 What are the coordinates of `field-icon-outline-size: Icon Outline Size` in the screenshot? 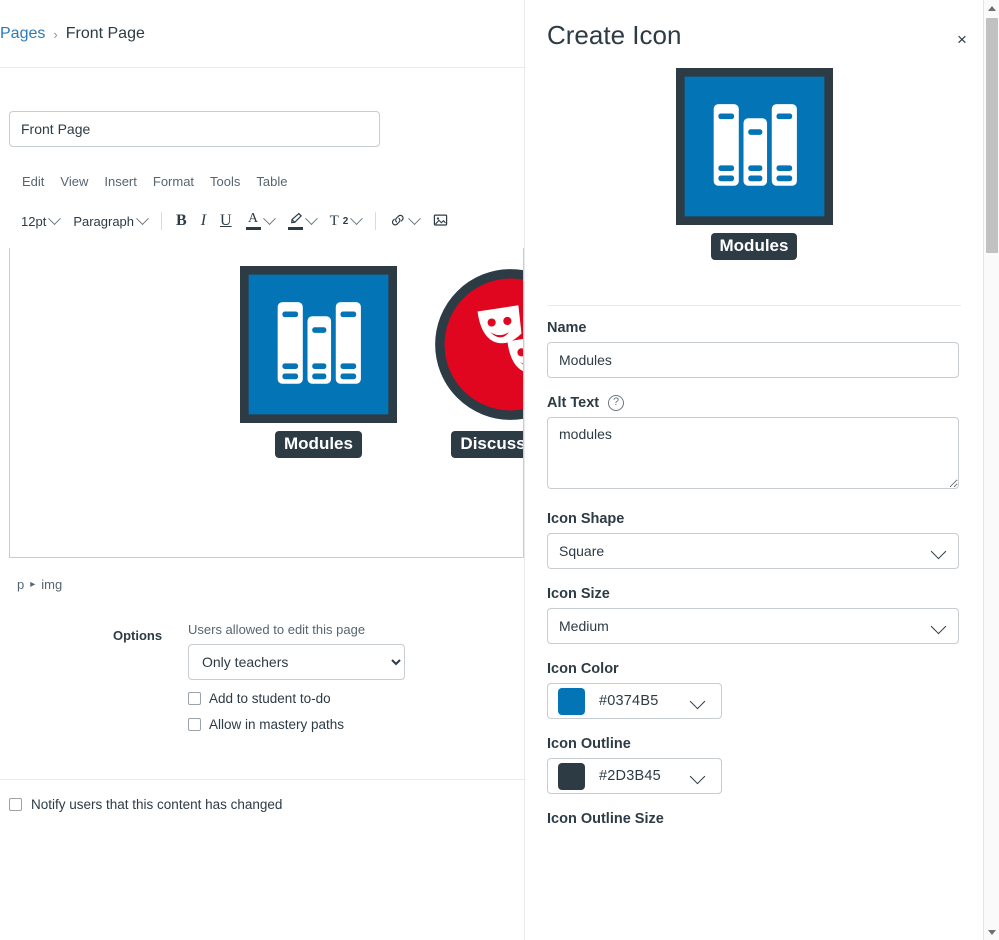 It's located at (754, 819).